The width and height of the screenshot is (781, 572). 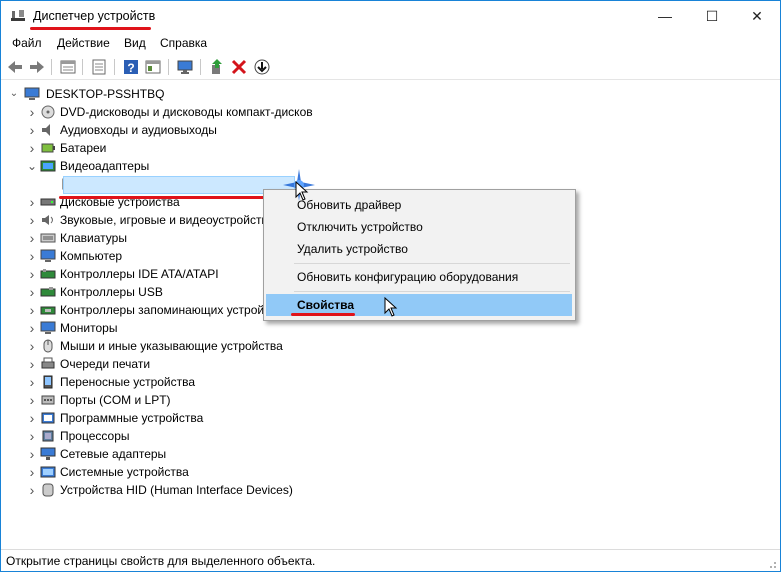 What do you see at coordinates (48, 453) in the screenshot?
I see `network-adapter-icon` at bounding box center [48, 453].